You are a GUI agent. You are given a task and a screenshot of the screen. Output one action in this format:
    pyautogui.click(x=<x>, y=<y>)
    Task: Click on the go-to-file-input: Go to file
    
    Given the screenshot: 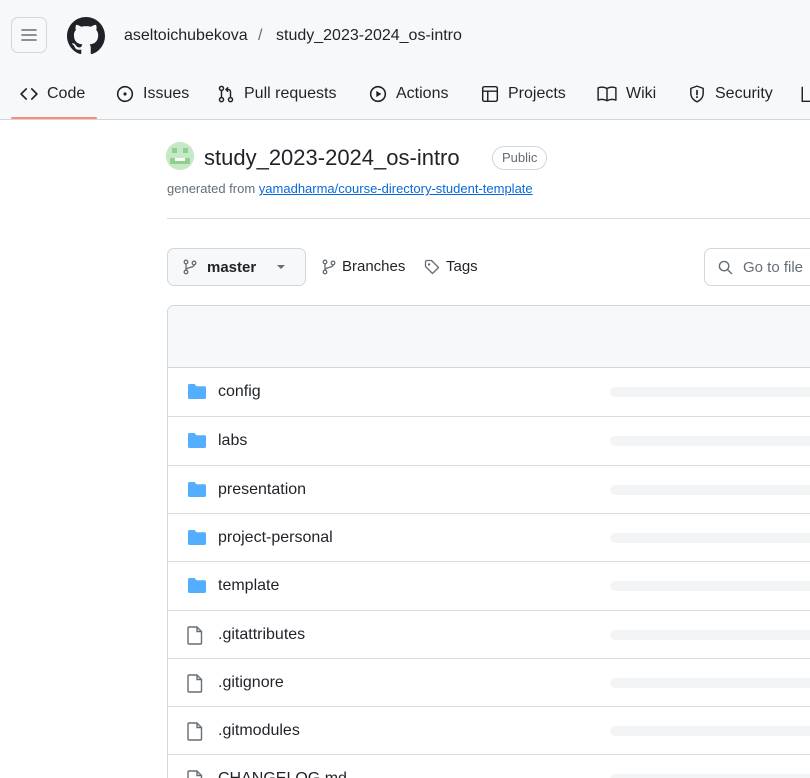 What is the action you would take?
    pyautogui.click(x=757, y=267)
    